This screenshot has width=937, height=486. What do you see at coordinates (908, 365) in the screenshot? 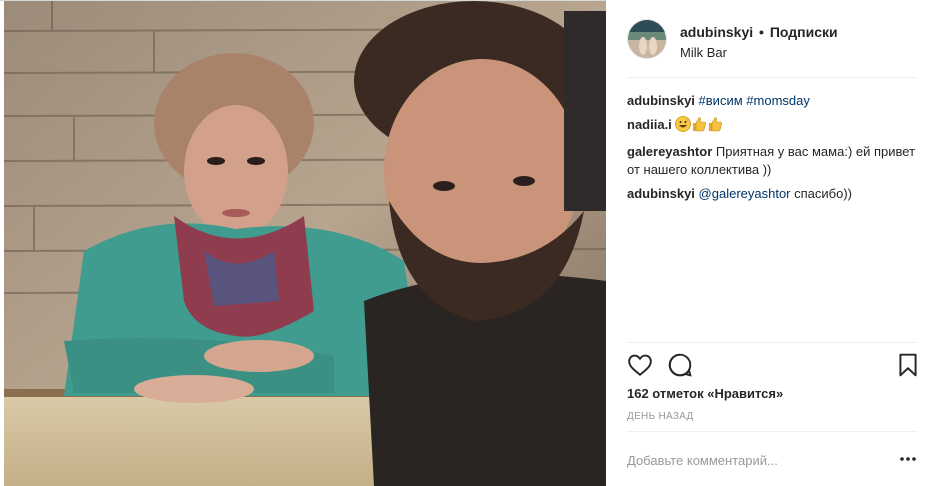
I see `bookmark-icon` at bounding box center [908, 365].